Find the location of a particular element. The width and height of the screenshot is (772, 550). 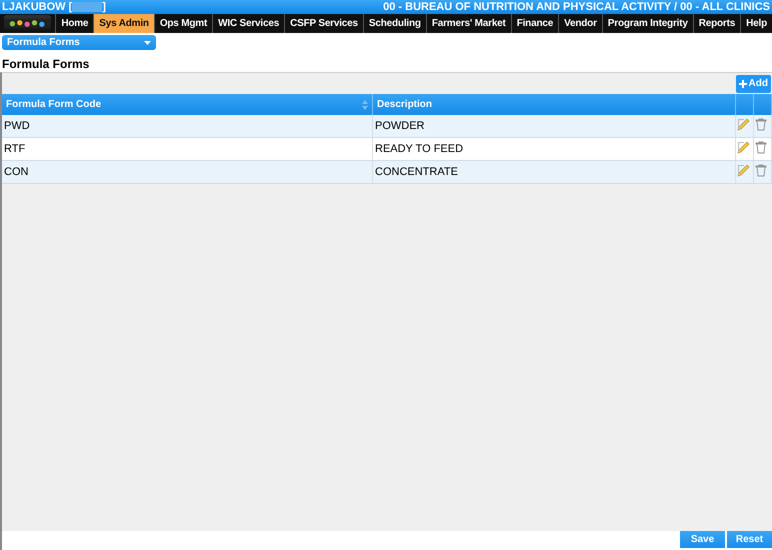

menu-tab: Reports is located at coordinates (716, 23).